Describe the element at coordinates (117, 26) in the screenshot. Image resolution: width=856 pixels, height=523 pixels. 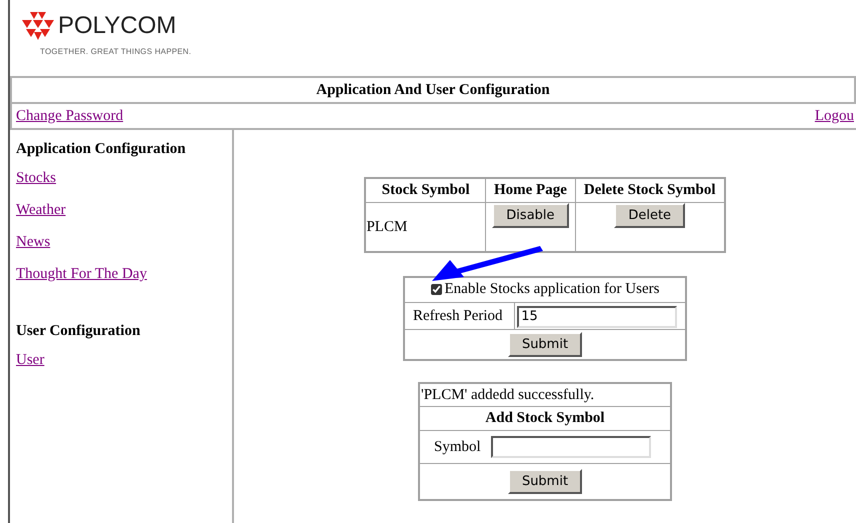
I see `logo-wordmark: POLYCOM` at that location.